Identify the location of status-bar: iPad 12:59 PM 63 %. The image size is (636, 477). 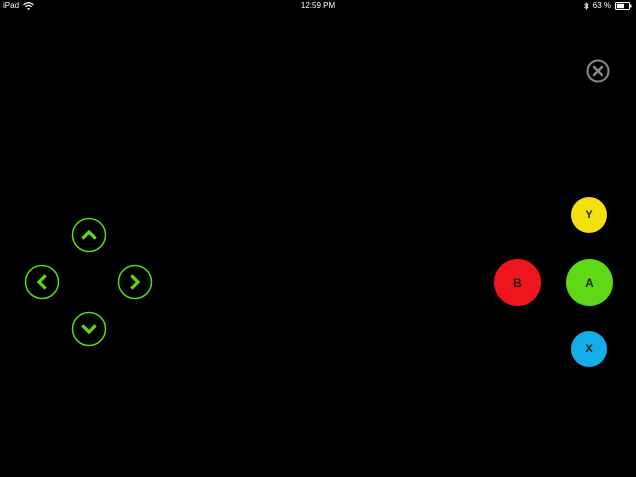
(318, 6).